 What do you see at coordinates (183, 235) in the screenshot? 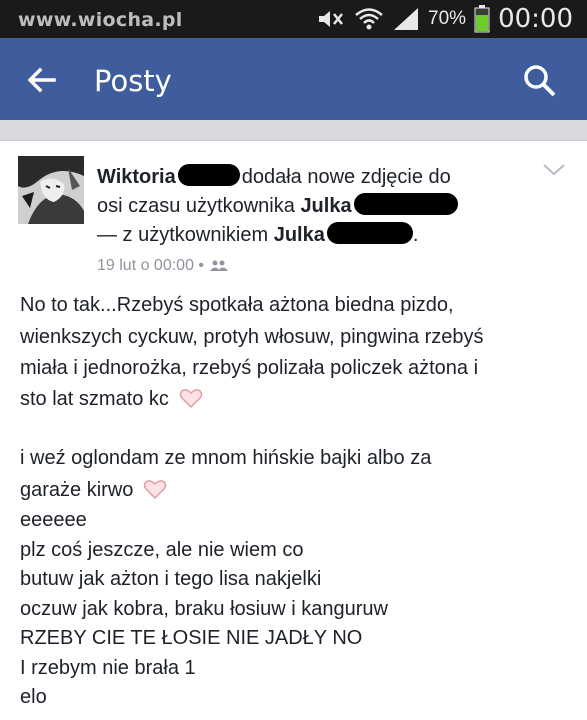
I see `with-user-text: — z użytkownikiem` at bounding box center [183, 235].